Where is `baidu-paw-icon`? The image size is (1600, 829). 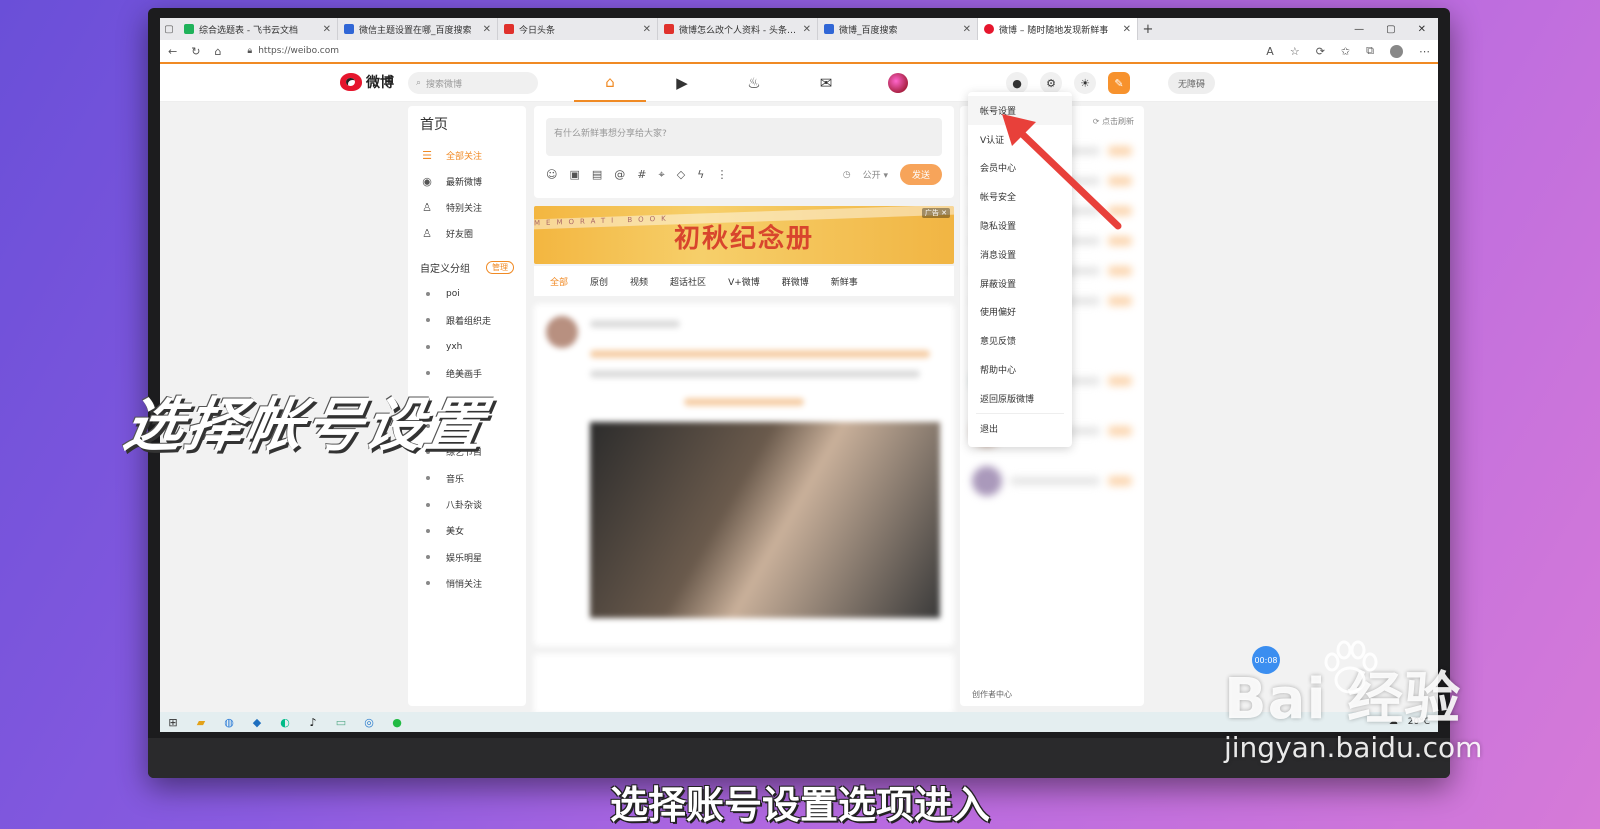 baidu-paw-icon is located at coordinates (1351, 667).